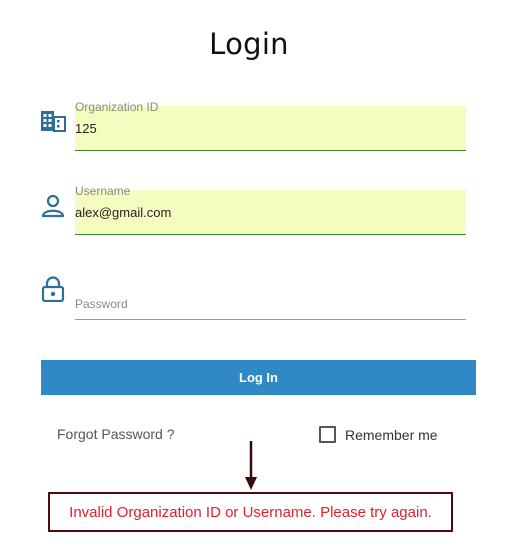  Describe the element at coordinates (249, 44) in the screenshot. I see `page-title: Login` at that location.